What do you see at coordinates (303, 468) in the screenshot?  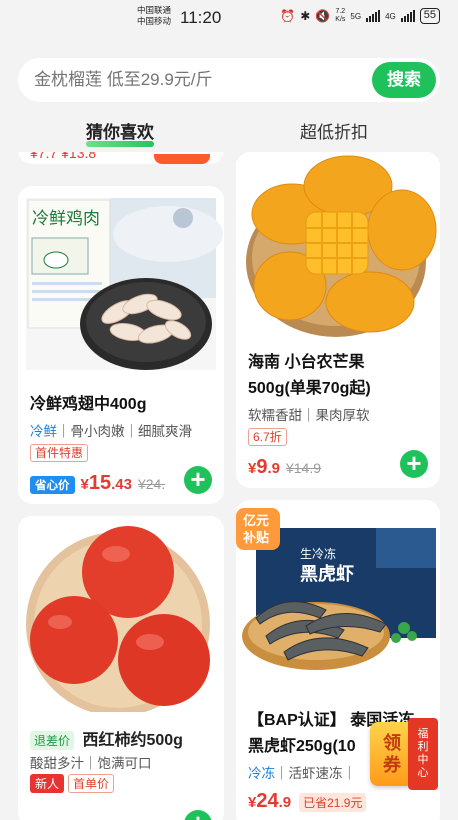 I see `original-price: ¥14.9` at bounding box center [303, 468].